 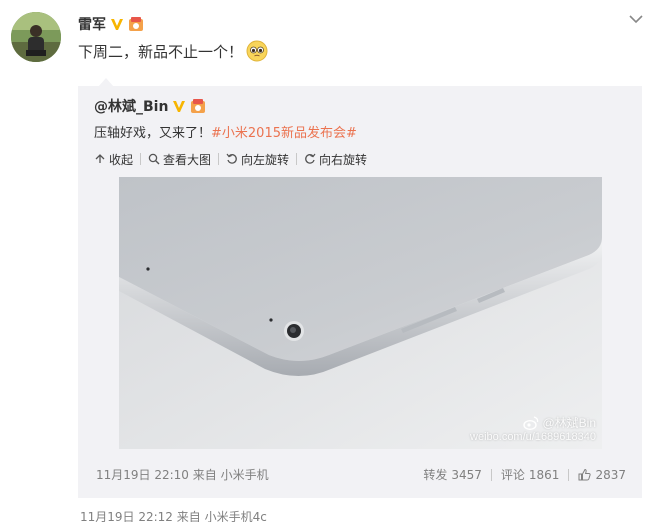 I want to click on collapse-button: 收起, so click(x=113, y=159).